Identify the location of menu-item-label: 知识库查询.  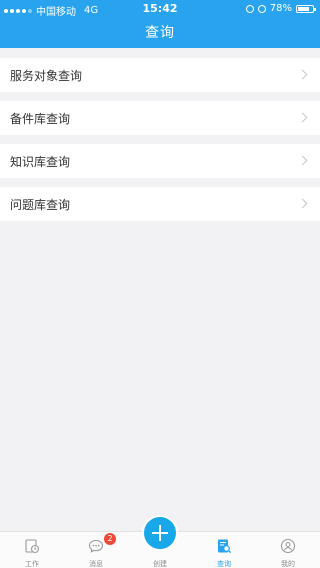
(40, 161).